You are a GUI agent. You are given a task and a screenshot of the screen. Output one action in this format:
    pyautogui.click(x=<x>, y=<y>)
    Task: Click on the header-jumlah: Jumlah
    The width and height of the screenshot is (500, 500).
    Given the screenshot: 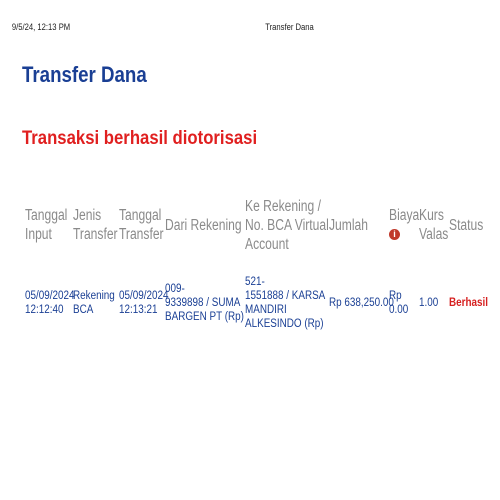 What is the action you would take?
    pyautogui.click(x=348, y=225)
    